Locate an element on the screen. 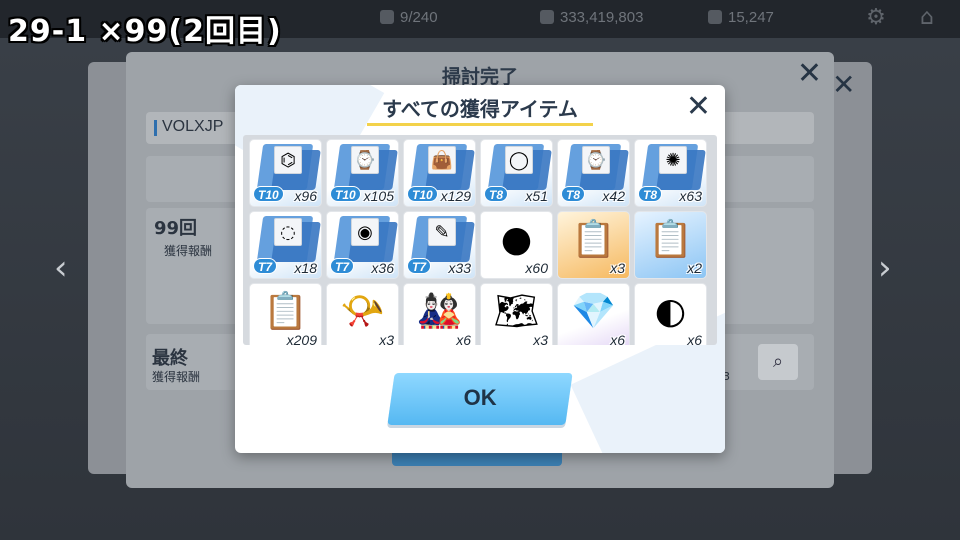 The width and height of the screenshot is (960, 540). item-cell: ◐ x6 is located at coordinates (670, 314).